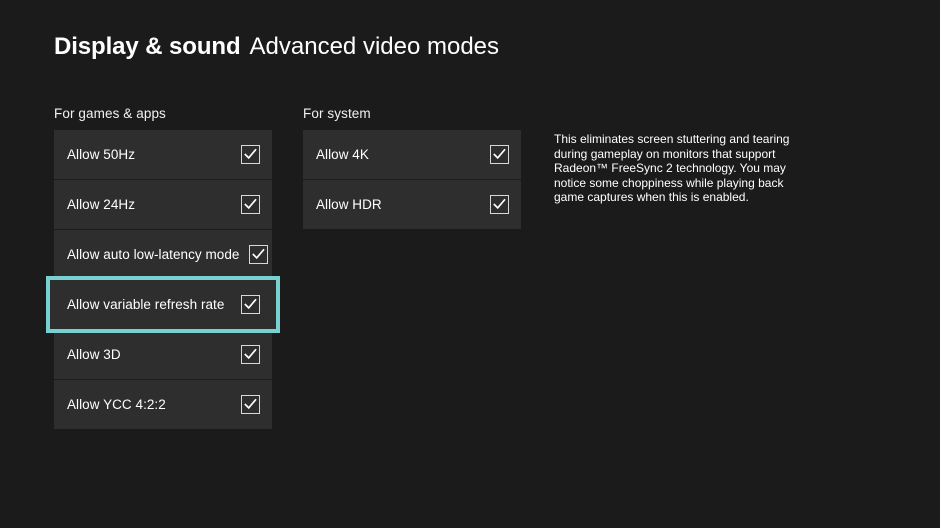 Image resolution: width=940 pixels, height=528 pixels. Describe the element at coordinates (163, 354) in the screenshot. I see `settings-row: Allow 3D` at that location.